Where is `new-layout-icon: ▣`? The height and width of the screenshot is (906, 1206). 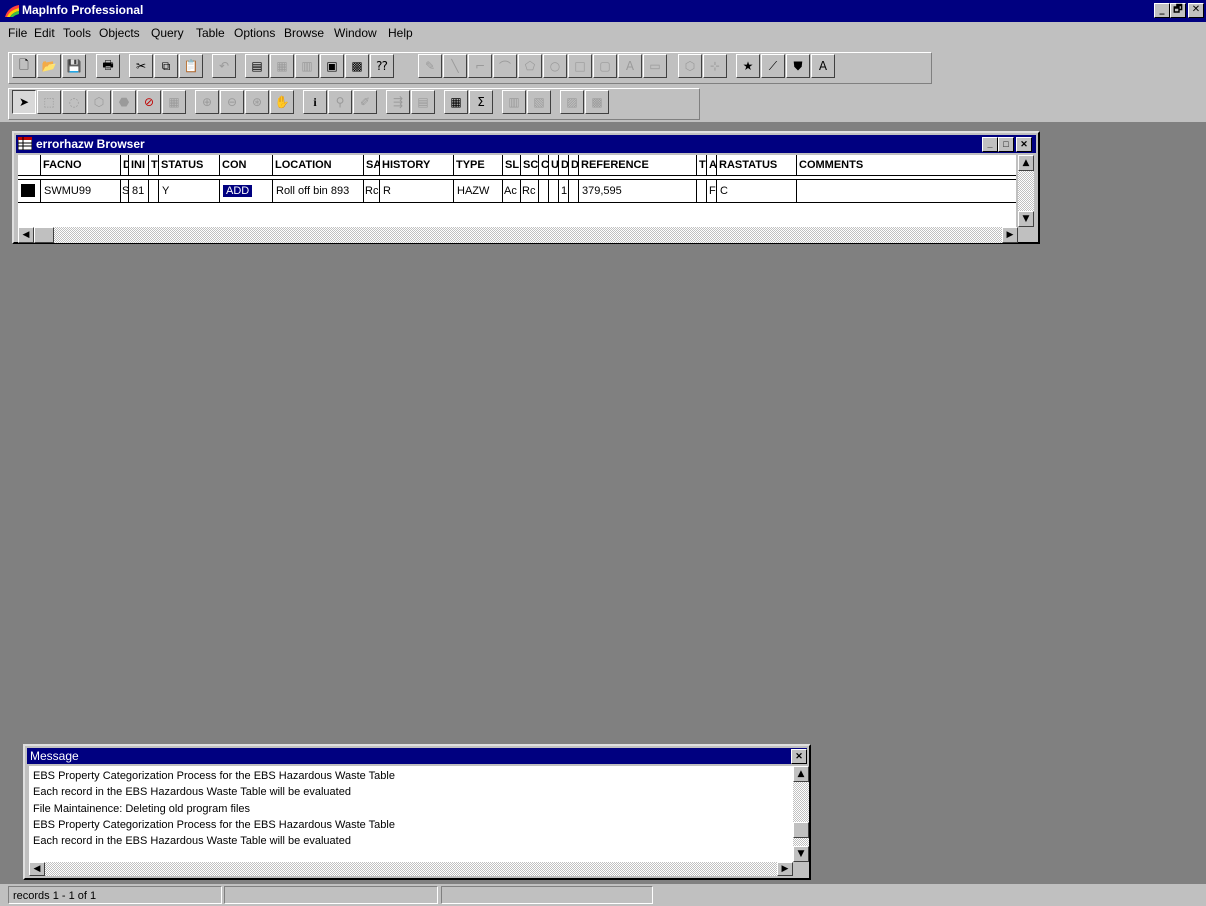 new-layout-icon: ▣ is located at coordinates (332, 66).